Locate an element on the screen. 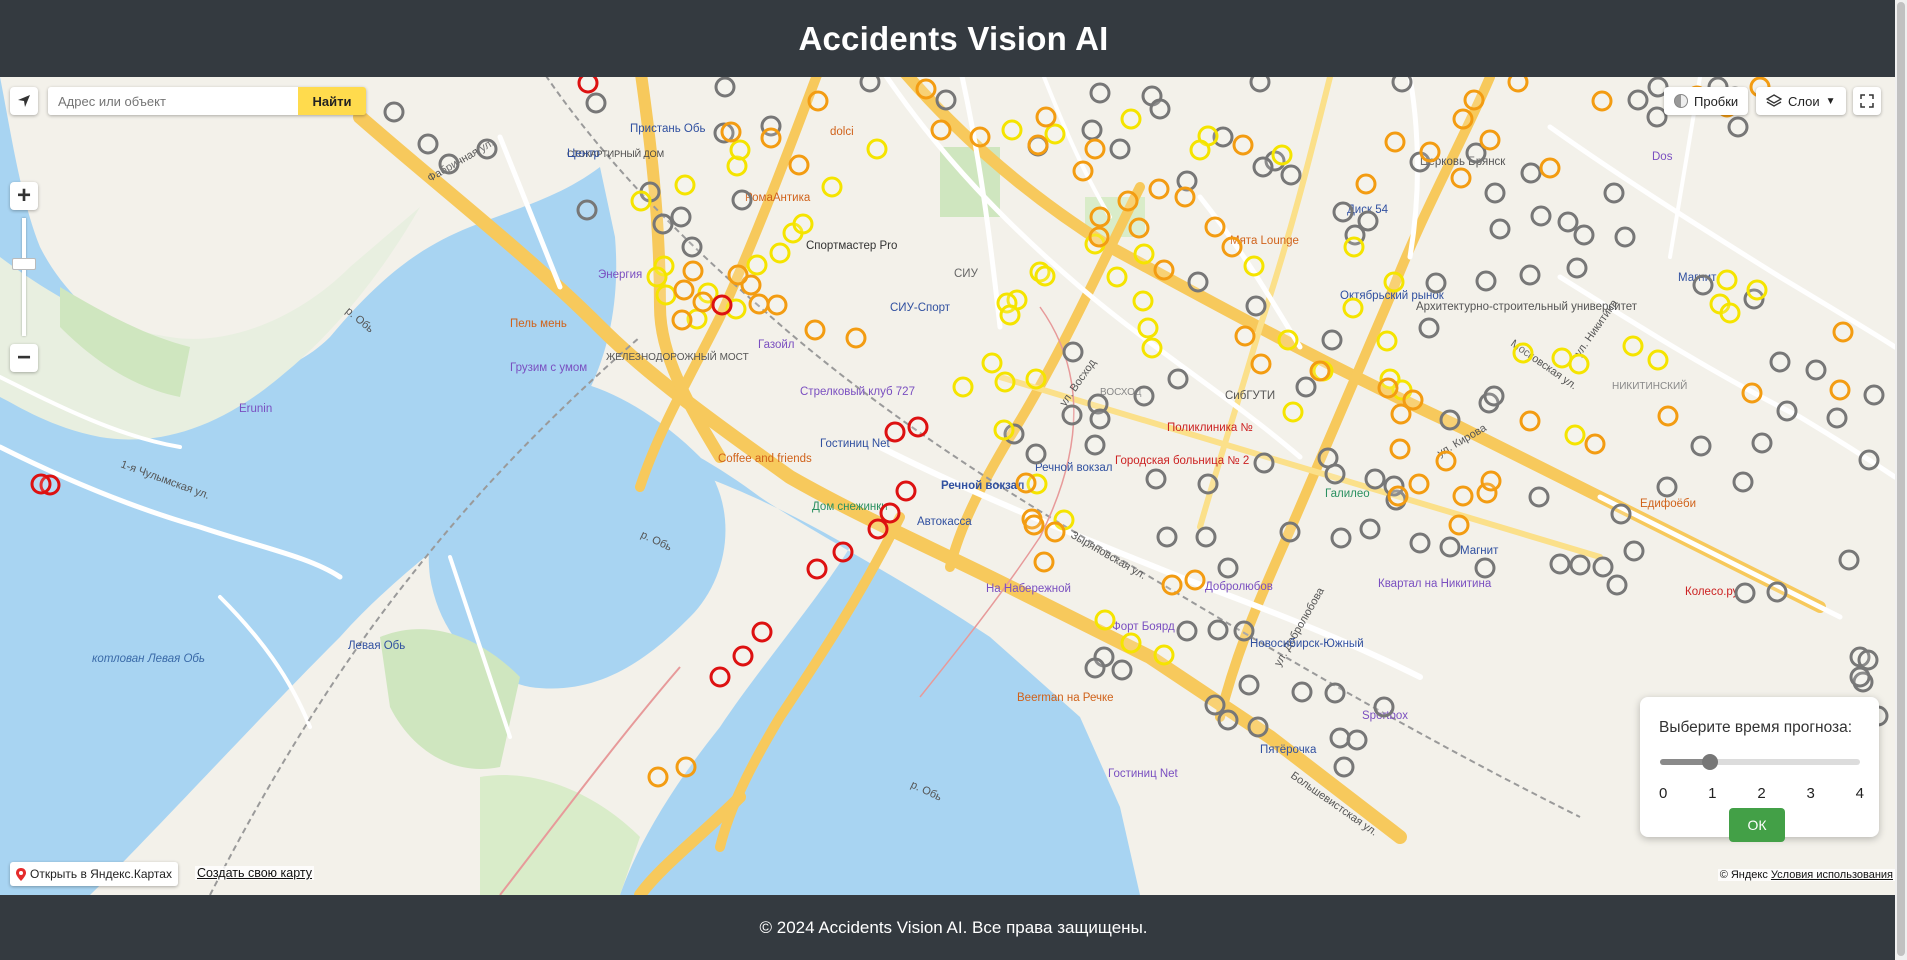 Image resolution: width=1907 pixels, height=960 pixels. zoom-slider-track is located at coordinates (24, 277).